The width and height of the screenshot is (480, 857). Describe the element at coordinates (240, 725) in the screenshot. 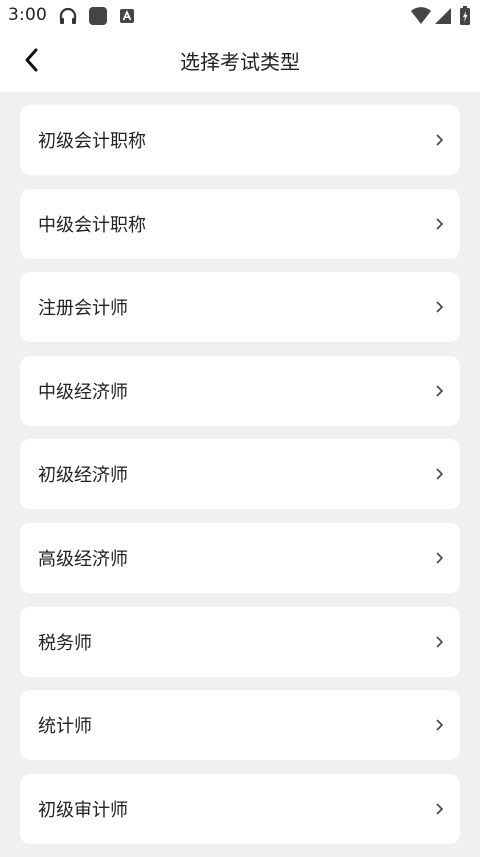

I see `exam-type-item: 统计师` at that location.